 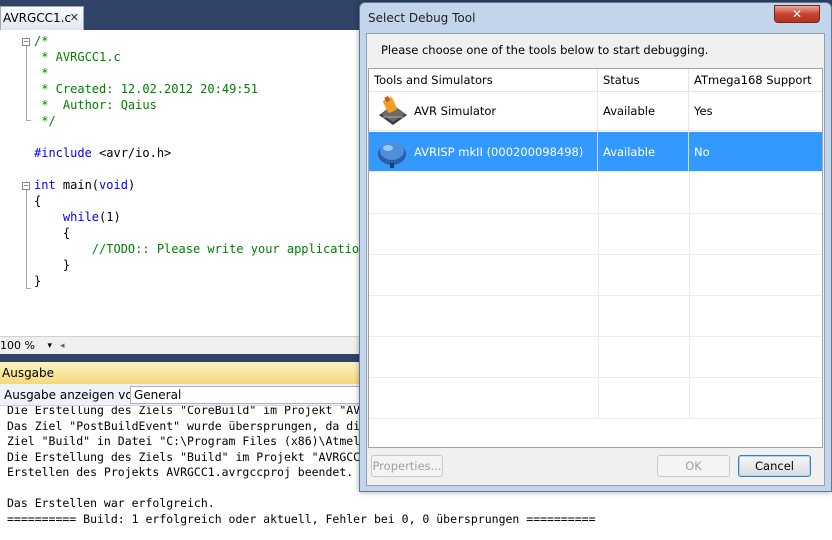 What do you see at coordinates (62, 346) in the screenshot?
I see `scroll-left-icon: ◂` at bounding box center [62, 346].